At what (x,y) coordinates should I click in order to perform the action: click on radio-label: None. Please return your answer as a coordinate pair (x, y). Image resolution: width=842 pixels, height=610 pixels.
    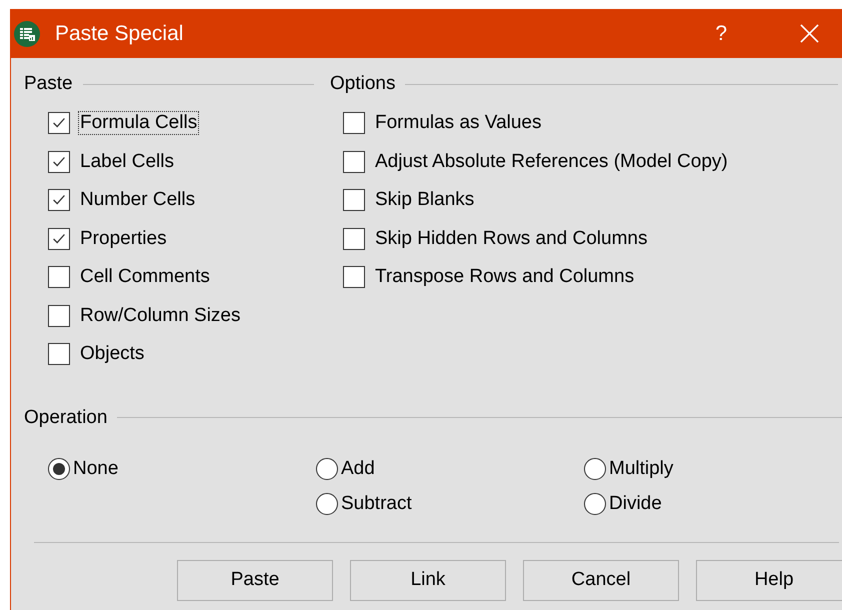
    Looking at the image, I should click on (95, 469).